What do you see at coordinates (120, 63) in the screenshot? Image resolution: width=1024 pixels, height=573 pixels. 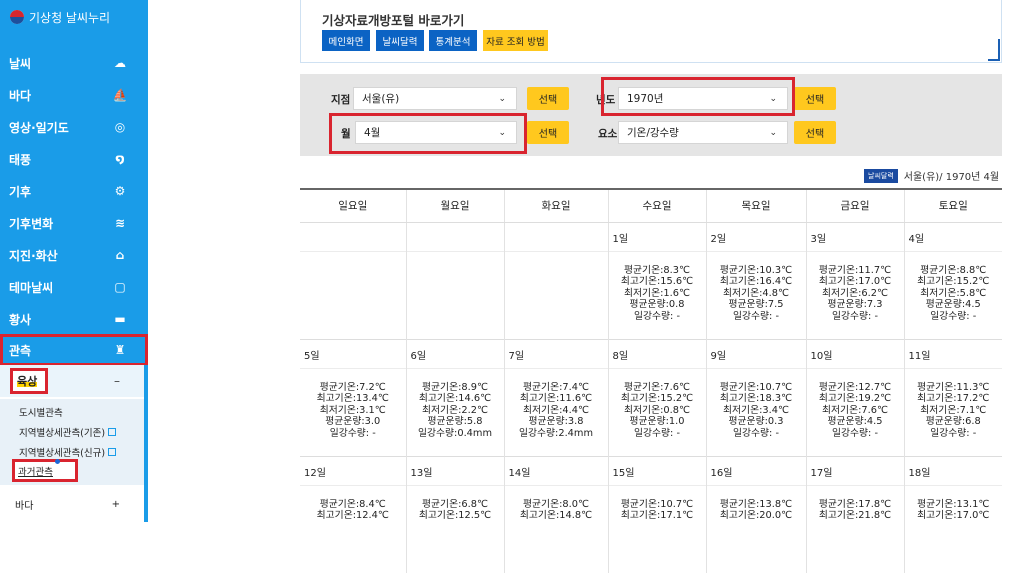 I see `cloud-sun-icon: ☁` at bounding box center [120, 63].